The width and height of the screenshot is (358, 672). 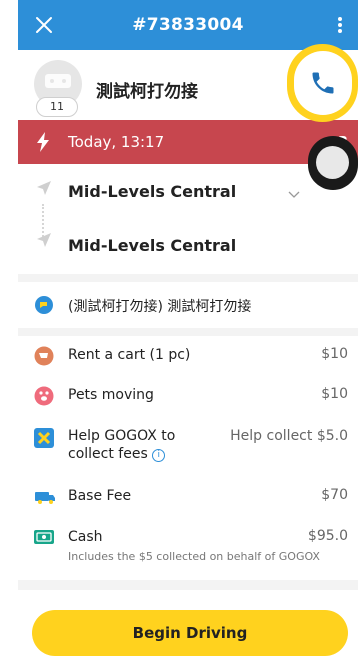 I want to click on dropoff-location: Mid-Levels Central, so click(x=152, y=245).